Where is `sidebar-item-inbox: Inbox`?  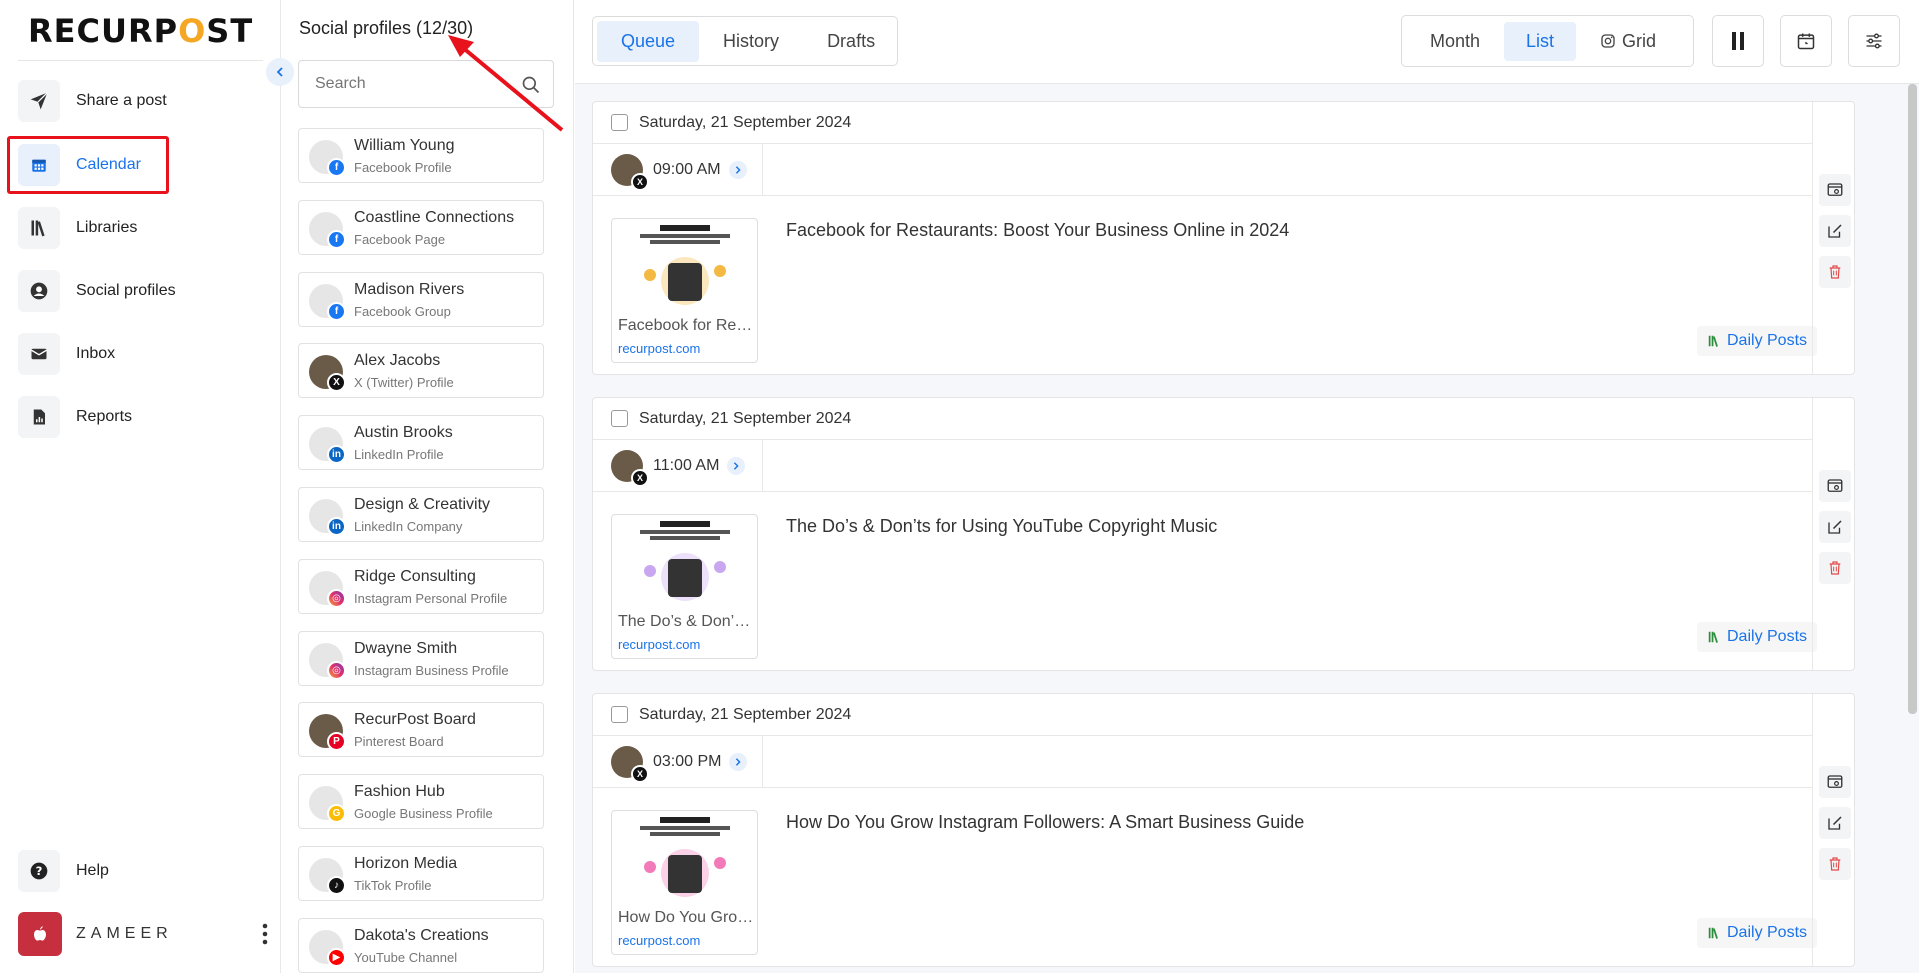
sidebar-item-inbox: Inbox is located at coordinates (138, 354).